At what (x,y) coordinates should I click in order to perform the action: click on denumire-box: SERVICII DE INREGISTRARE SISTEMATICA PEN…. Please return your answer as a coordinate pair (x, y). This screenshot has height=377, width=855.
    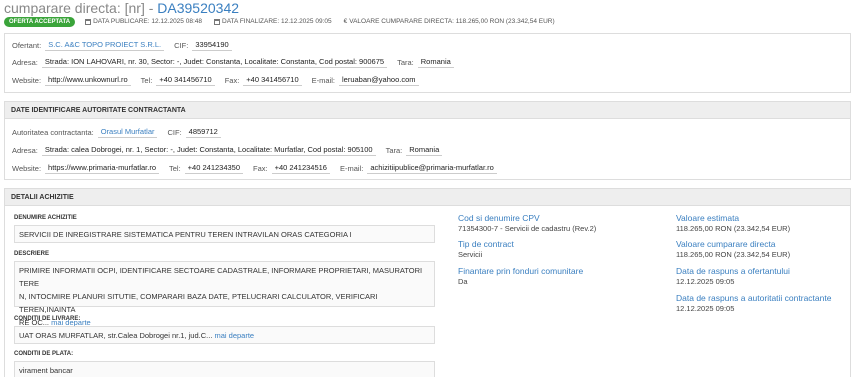
    Looking at the image, I should click on (224, 234).